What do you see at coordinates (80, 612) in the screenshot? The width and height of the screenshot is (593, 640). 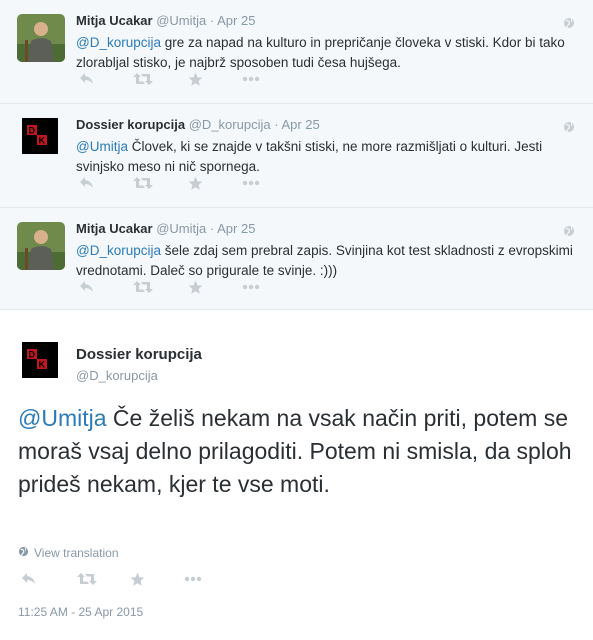 I see `tweet-timestamp: 11:25 AM - 25 Apr 2015` at bounding box center [80, 612].